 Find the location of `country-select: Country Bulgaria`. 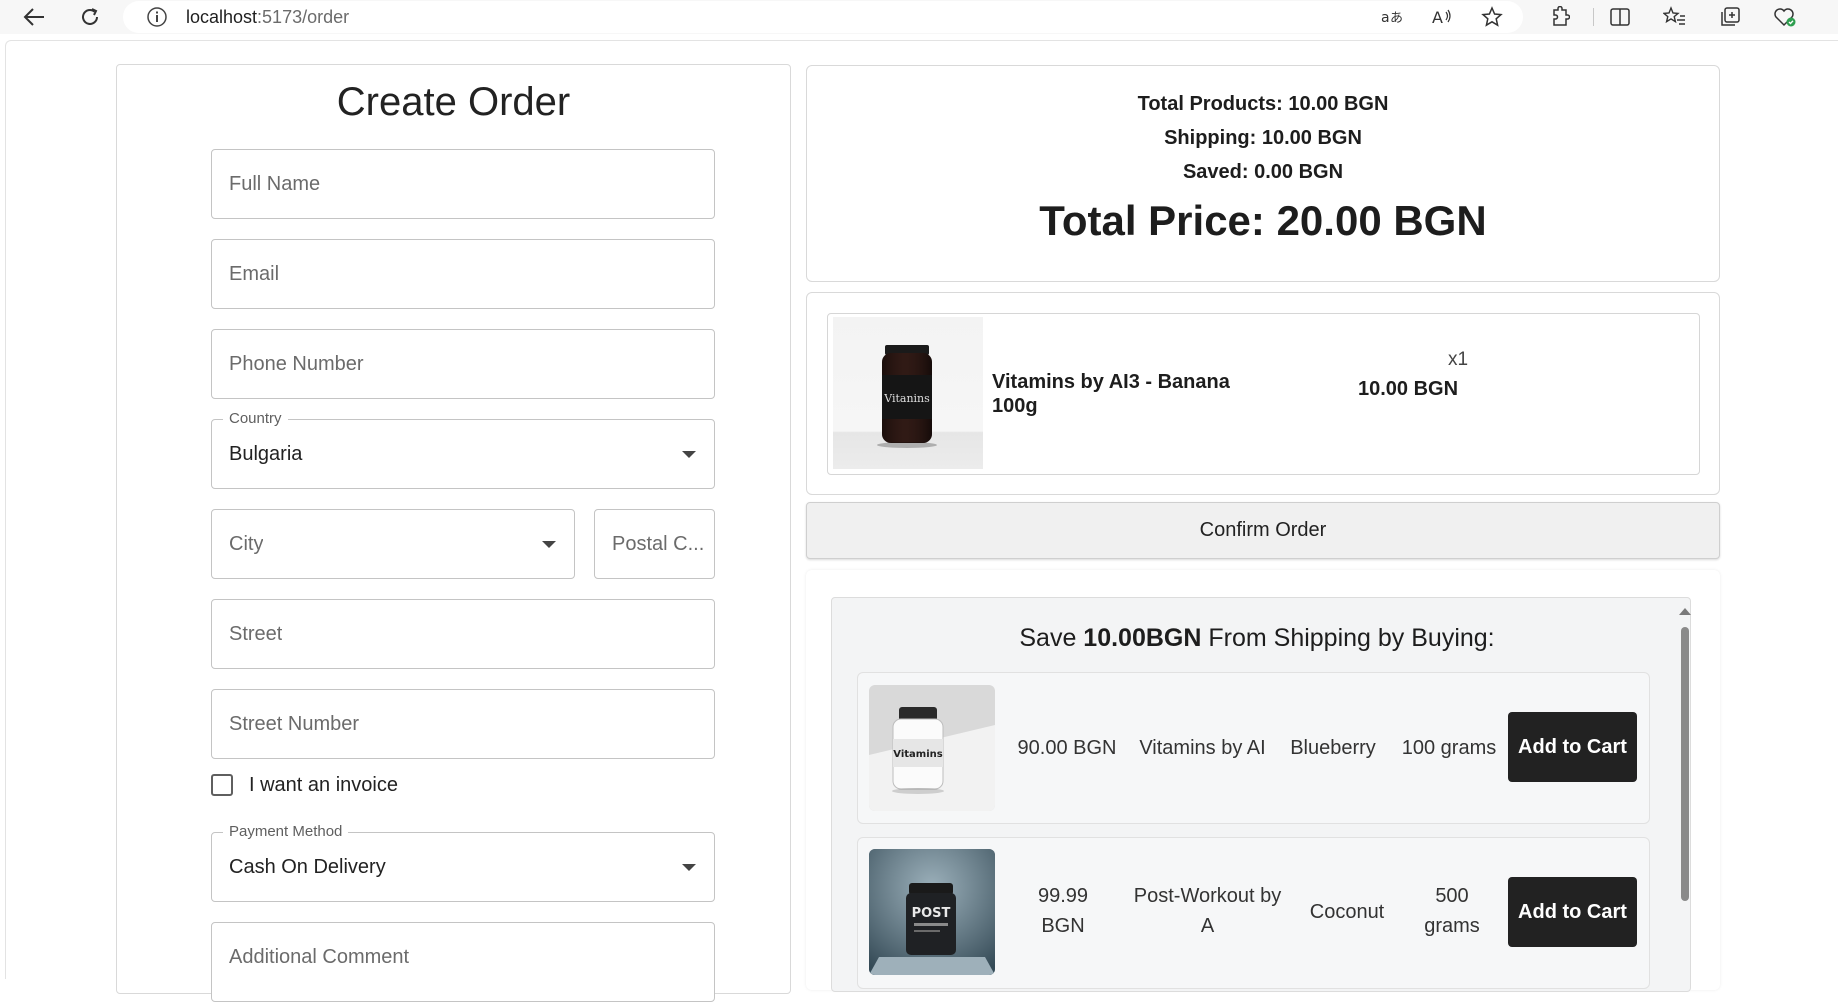

country-select: Country Bulgaria is located at coordinates (463, 449).